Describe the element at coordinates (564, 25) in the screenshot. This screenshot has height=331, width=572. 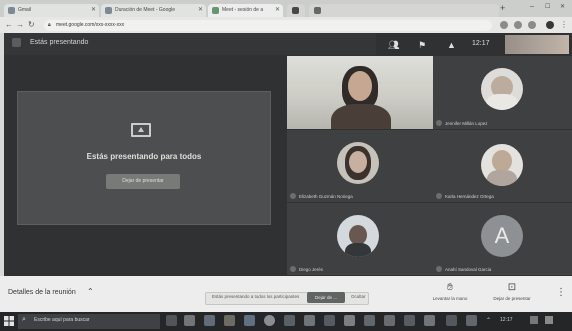
I see `menu-kebab-icon: ⋮` at that location.